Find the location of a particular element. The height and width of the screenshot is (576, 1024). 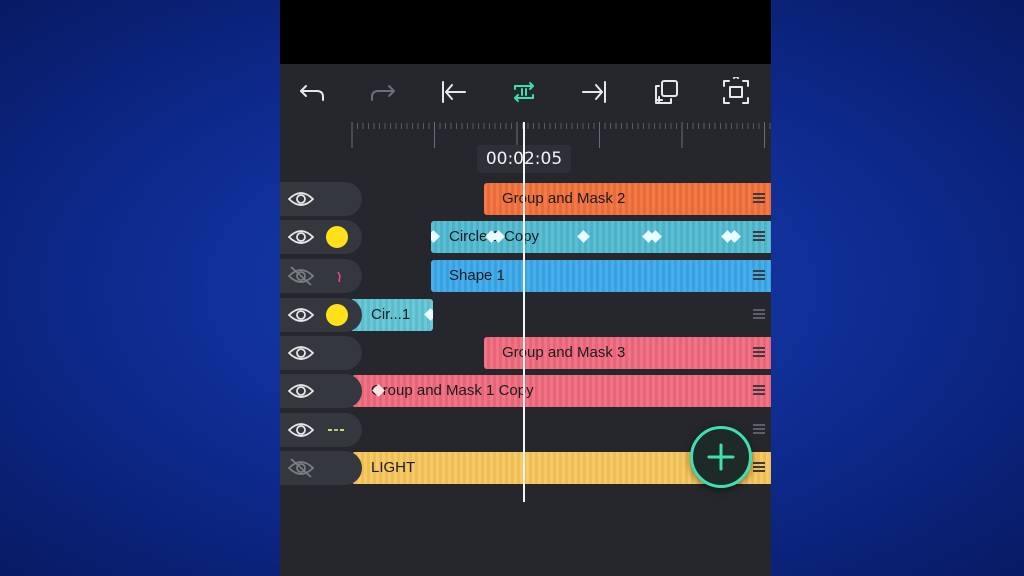

plus-icon is located at coordinates (721, 457).